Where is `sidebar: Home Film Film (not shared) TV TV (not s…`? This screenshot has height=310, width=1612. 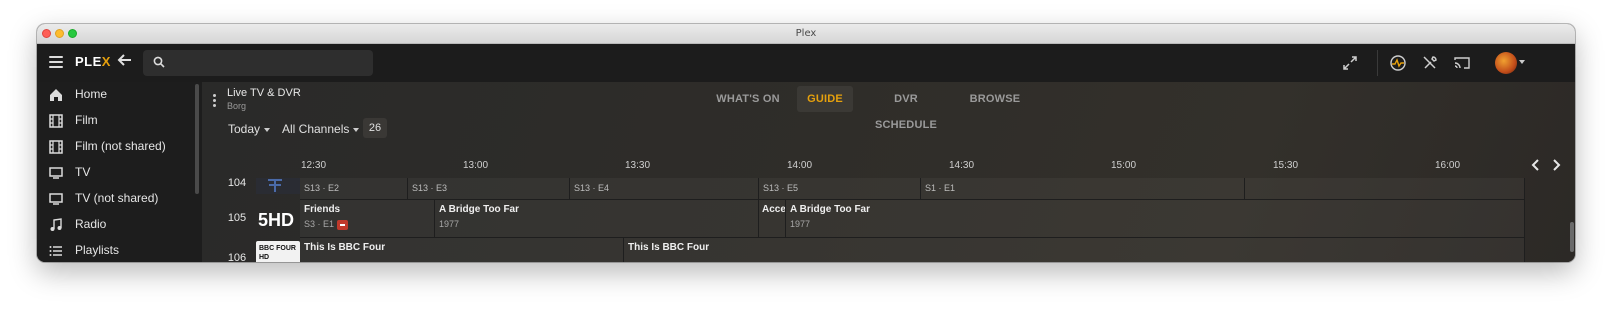
sidebar: Home Film Film (not shared) TV TV (not s… is located at coordinates (119, 172).